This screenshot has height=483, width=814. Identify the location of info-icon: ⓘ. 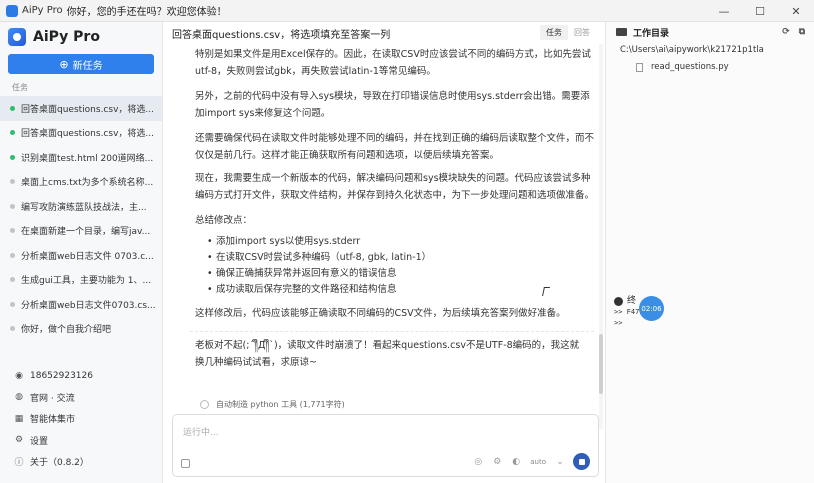
(19, 463).